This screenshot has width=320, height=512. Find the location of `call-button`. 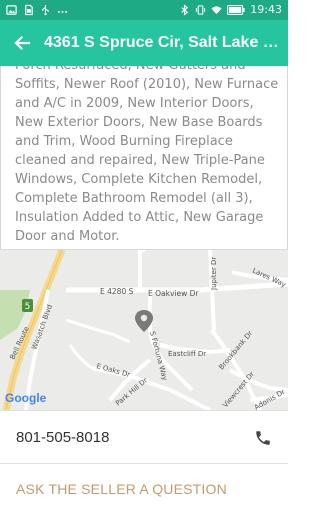

call-button is located at coordinates (263, 438).